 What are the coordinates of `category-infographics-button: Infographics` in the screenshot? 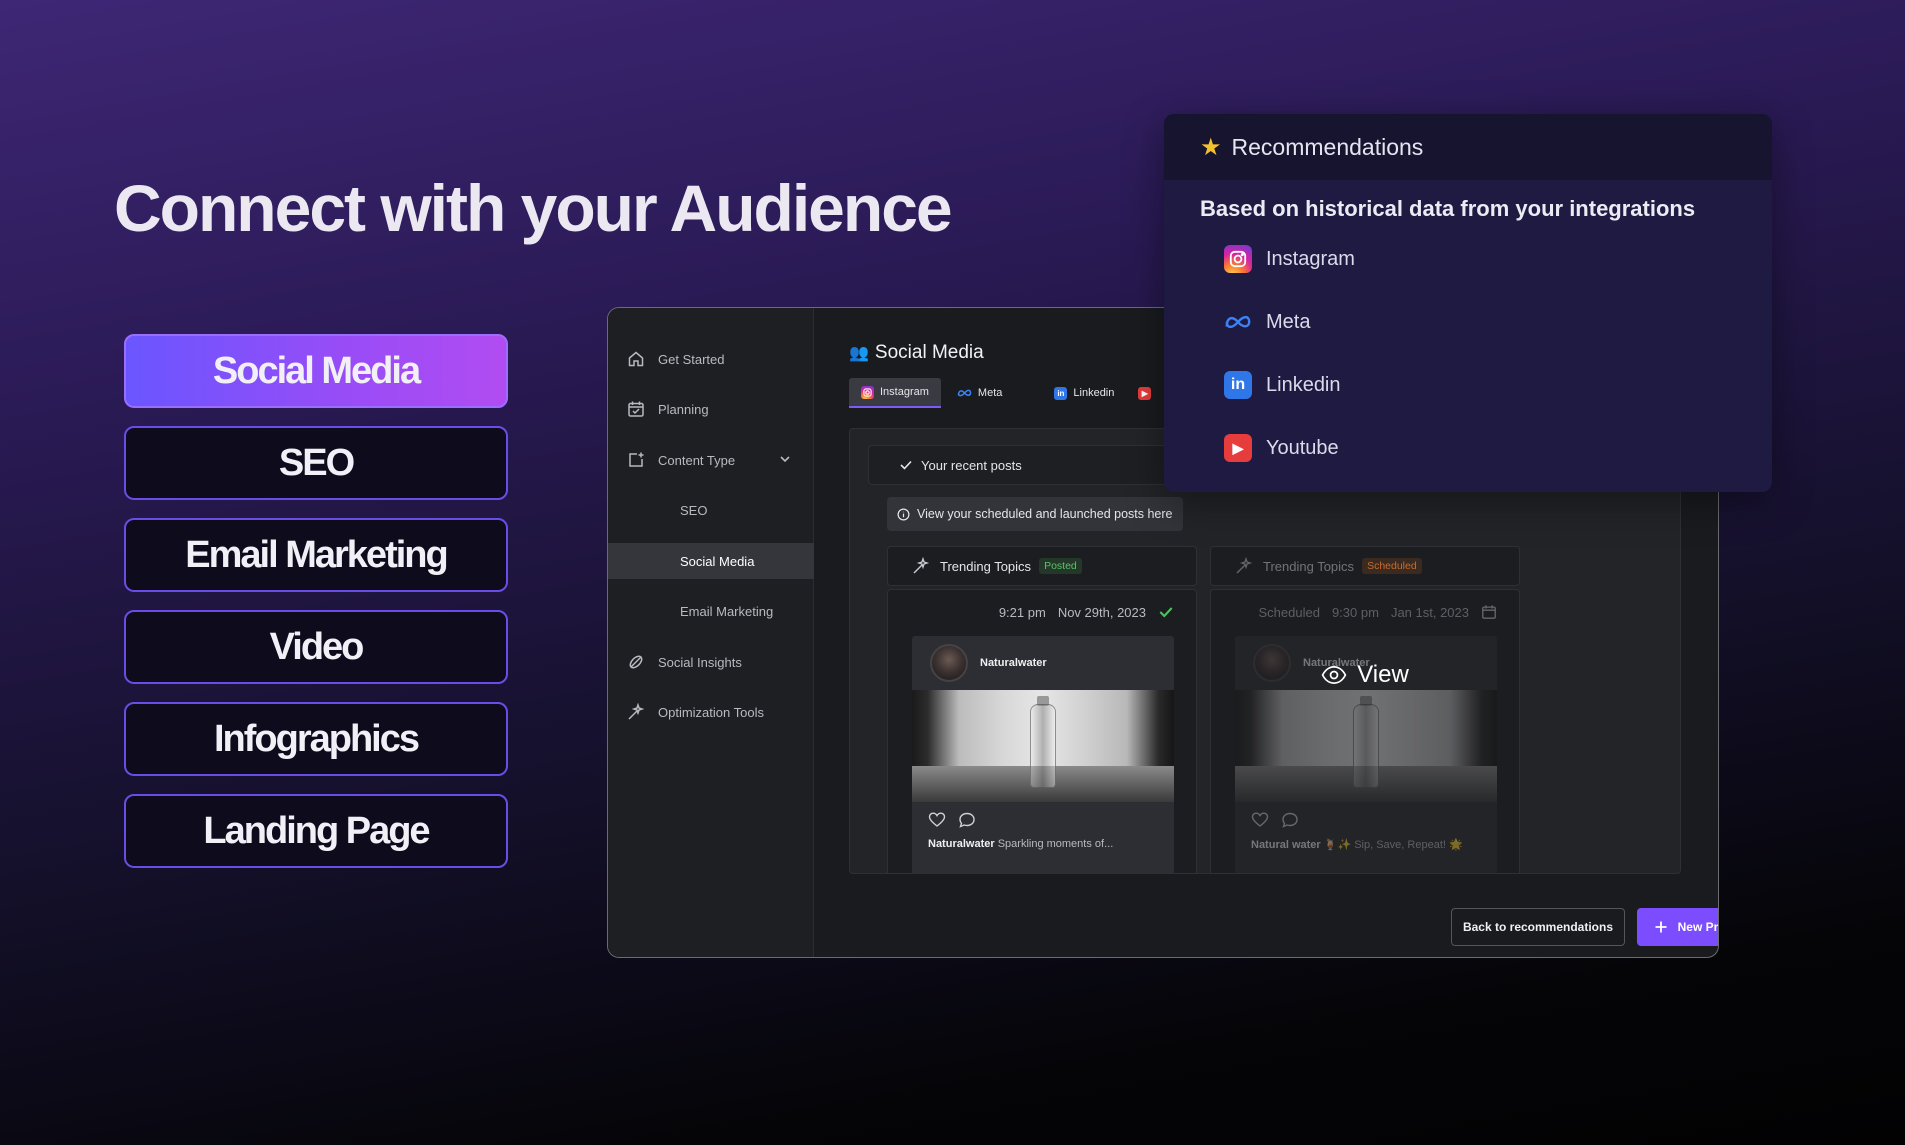 It's located at (316, 739).